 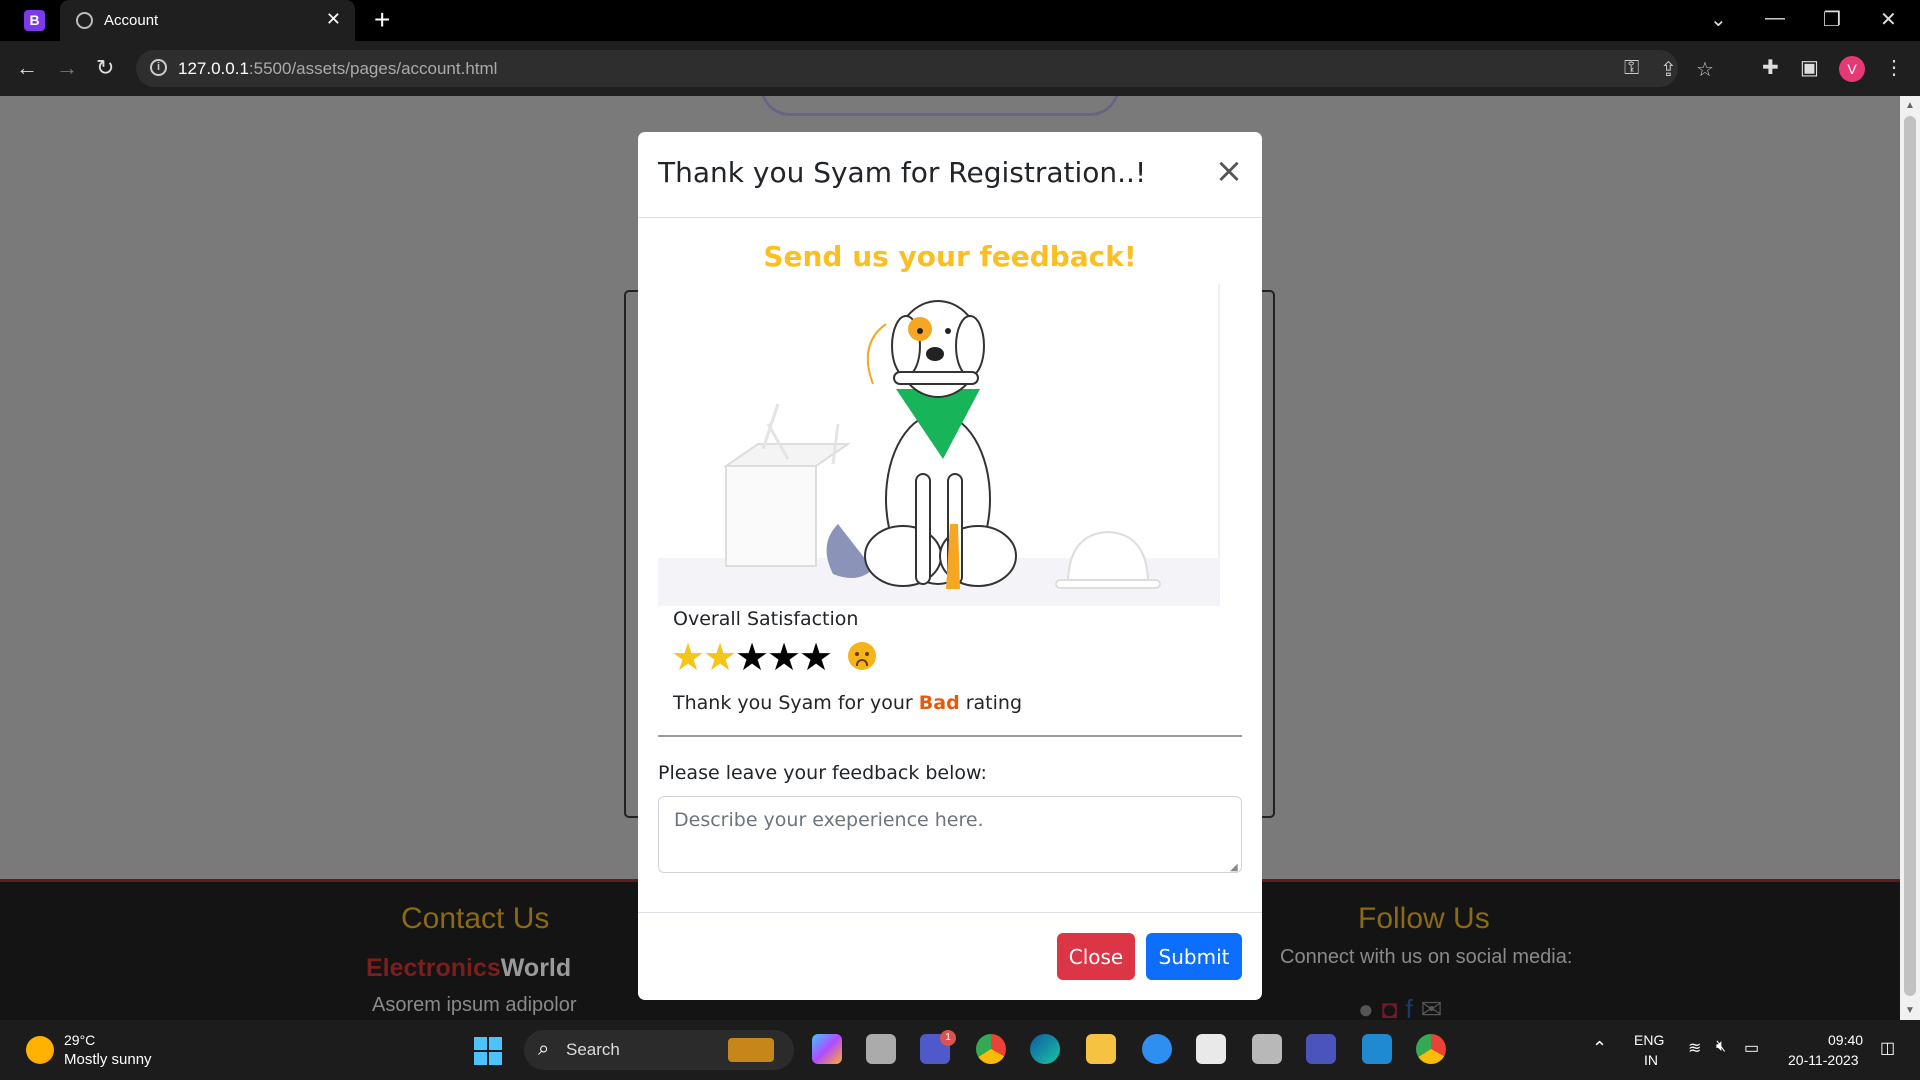 What do you see at coordinates (793, 703) in the screenshot?
I see `rating-message-prefix: Thank you Syam for your` at bounding box center [793, 703].